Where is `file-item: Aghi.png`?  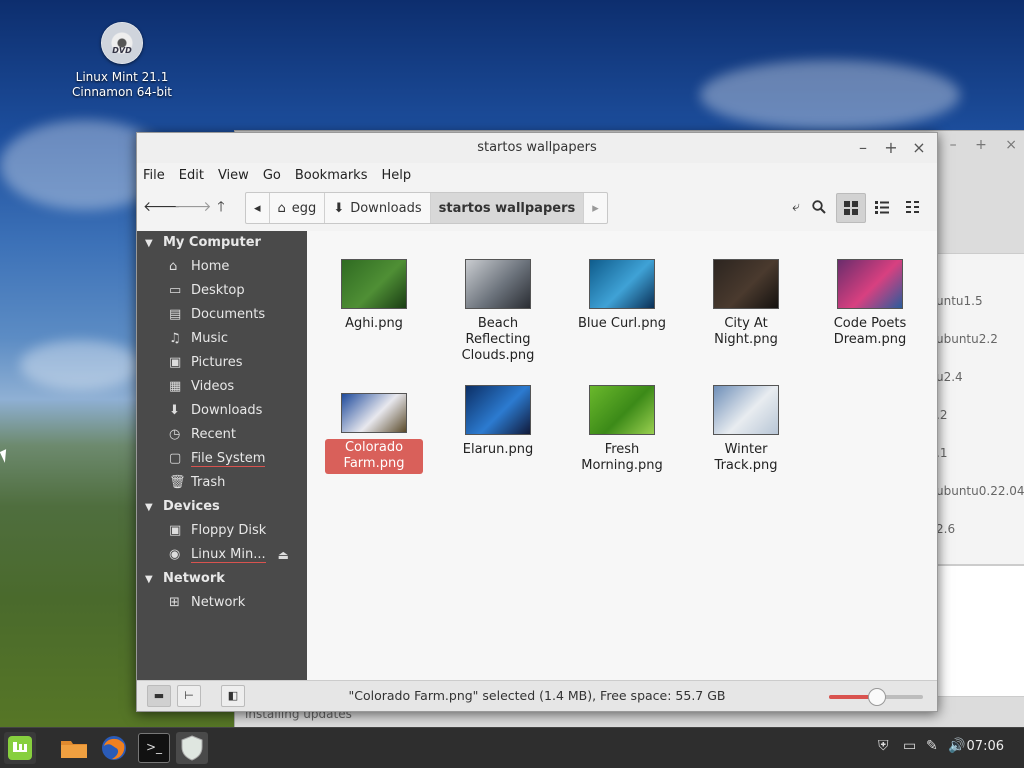 file-item: Aghi.png is located at coordinates (374, 296).